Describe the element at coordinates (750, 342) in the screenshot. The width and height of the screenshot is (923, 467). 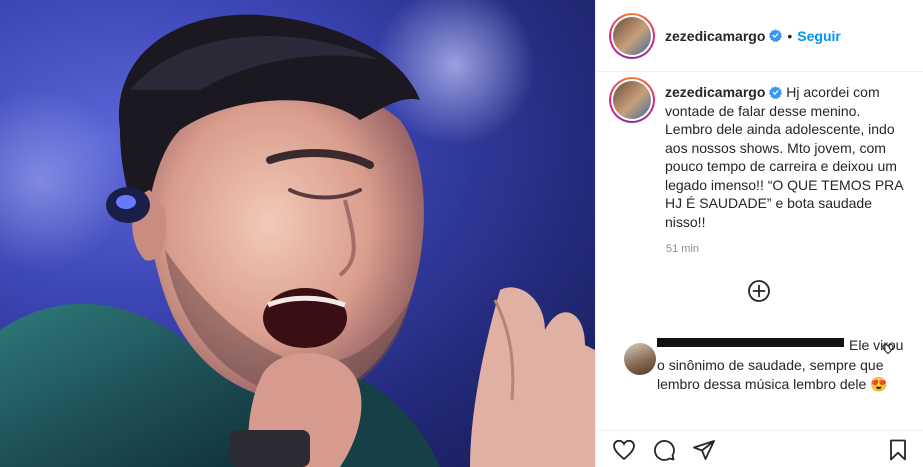
I see `redaction-bar` at that location.